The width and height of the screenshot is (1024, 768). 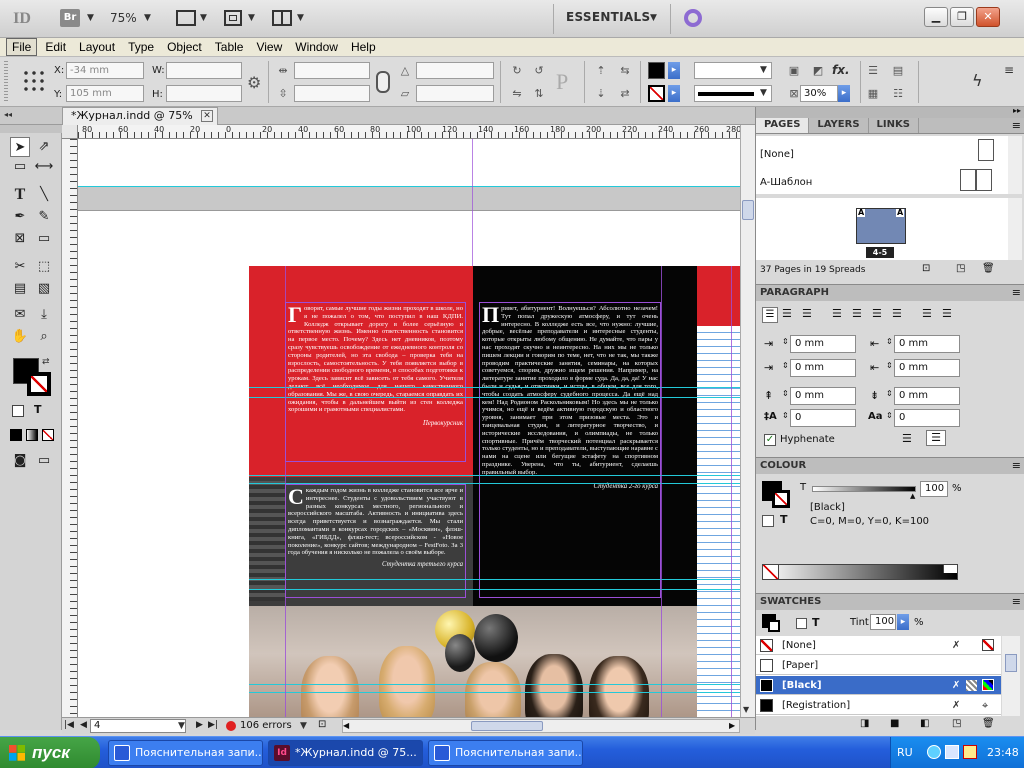 I want to click on rectangle-frame-tool-icon: ⊠, so click(x=20, y=239).